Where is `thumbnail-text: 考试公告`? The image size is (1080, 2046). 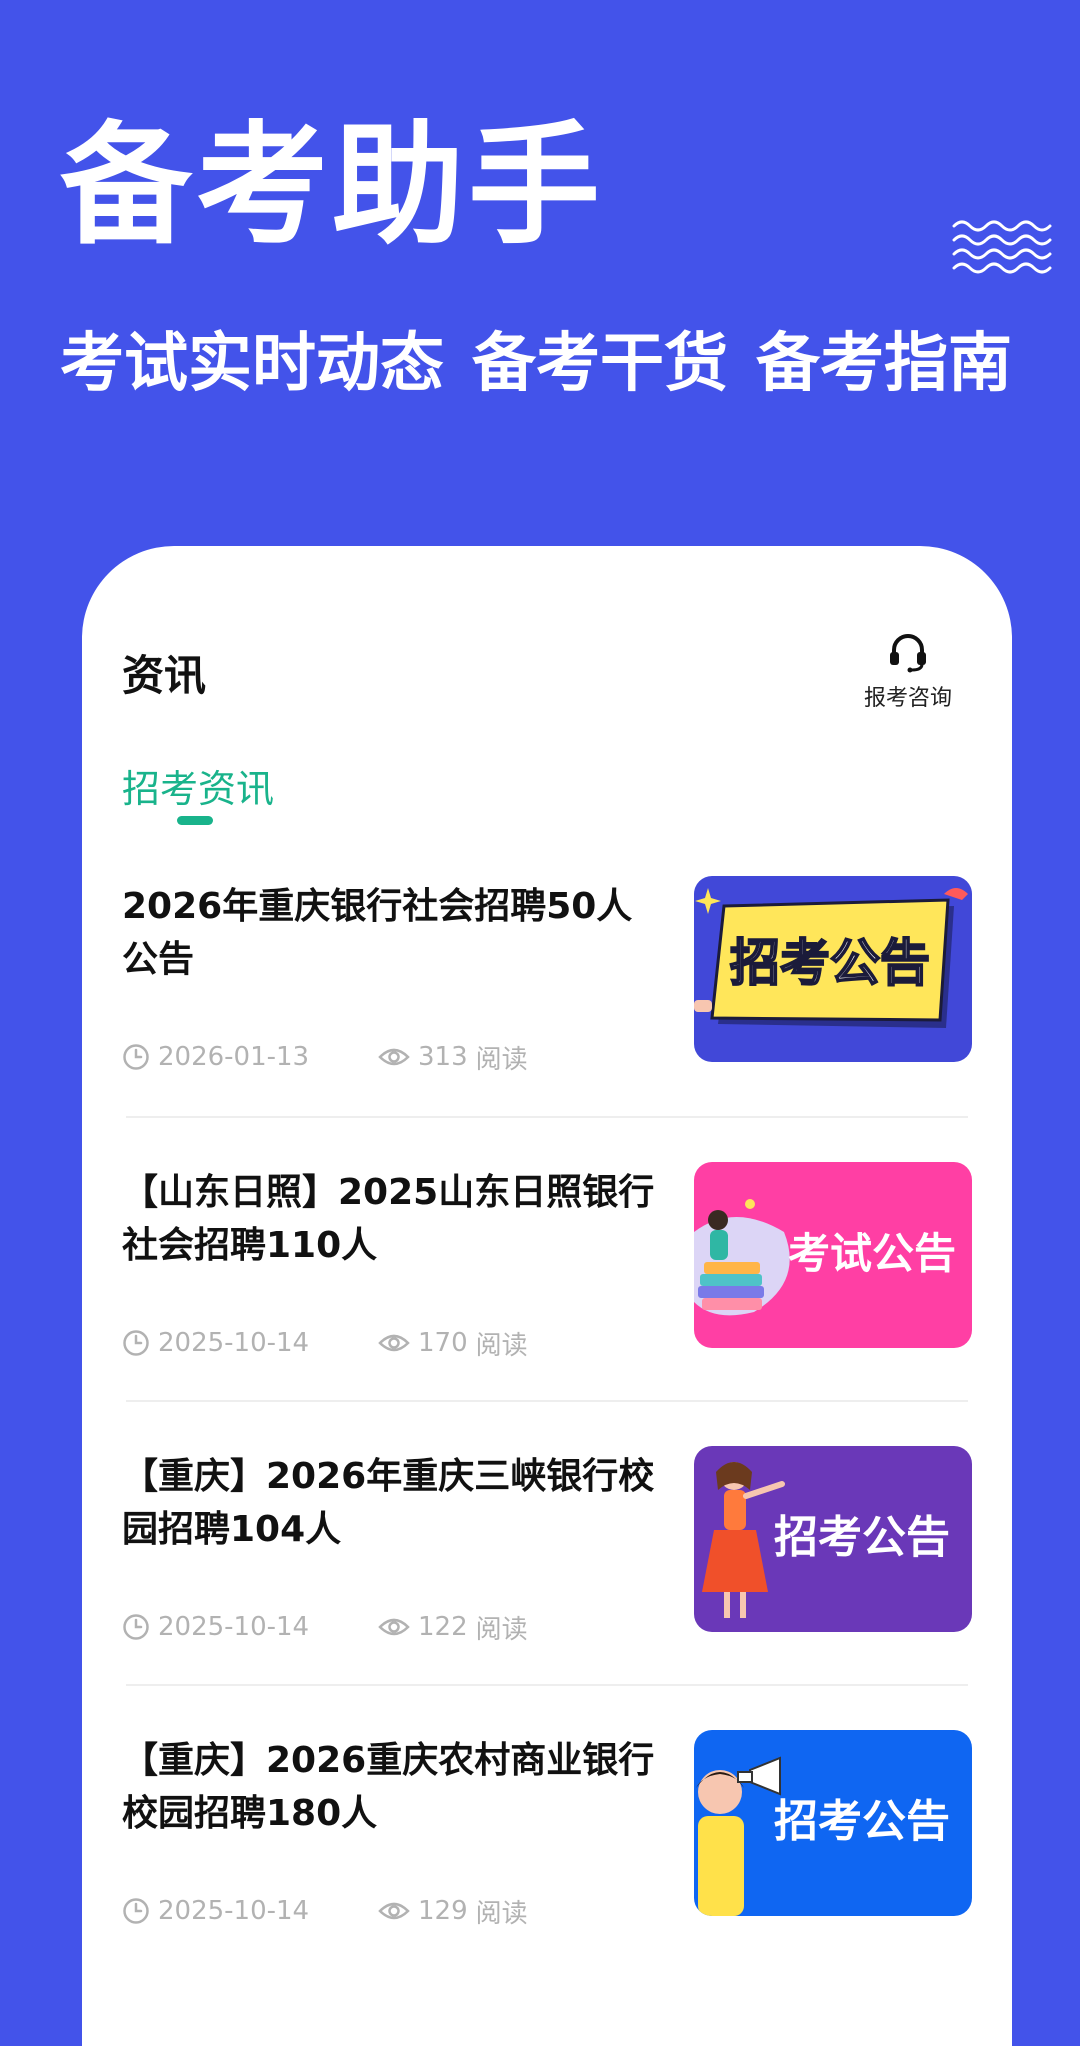
thumbnail-text: 考试公告 is located at coordinates (872, 1253).